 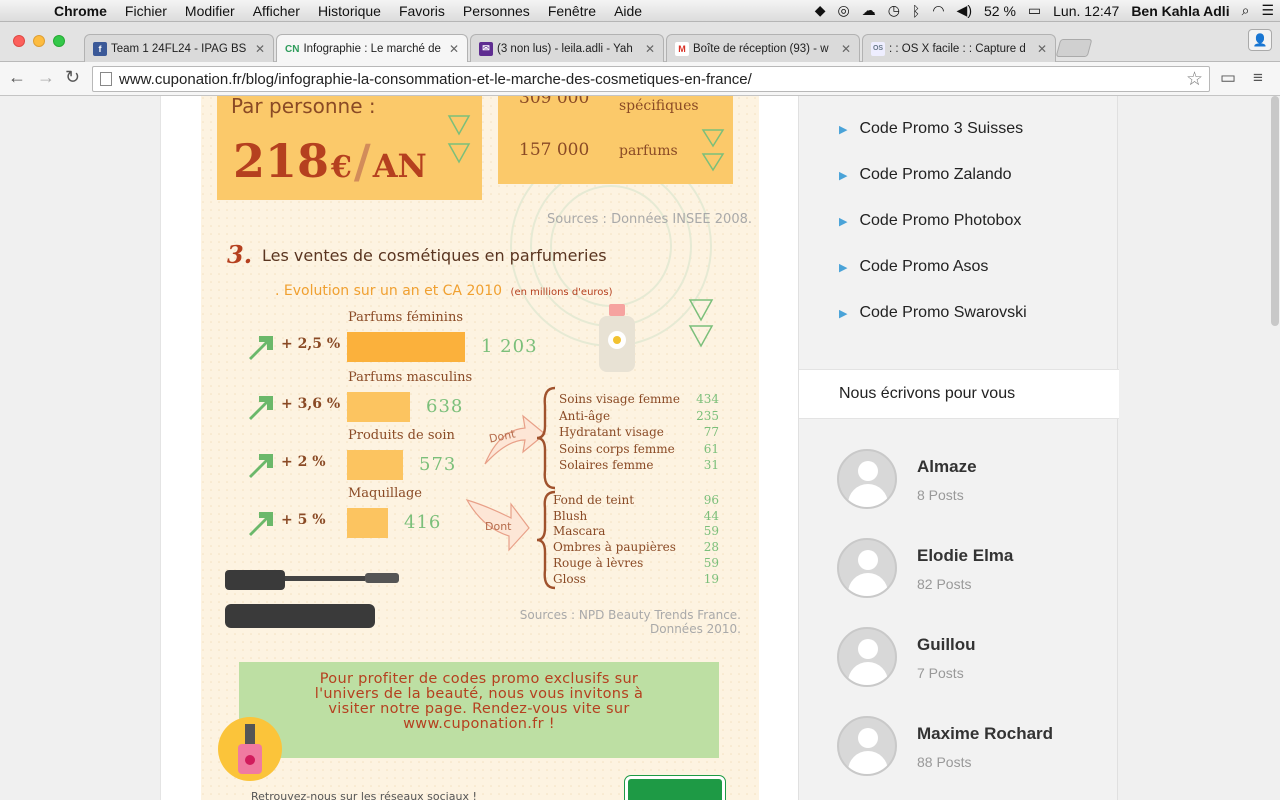 I want to click on reload-icon: ↻, so click(x=72, y=77).